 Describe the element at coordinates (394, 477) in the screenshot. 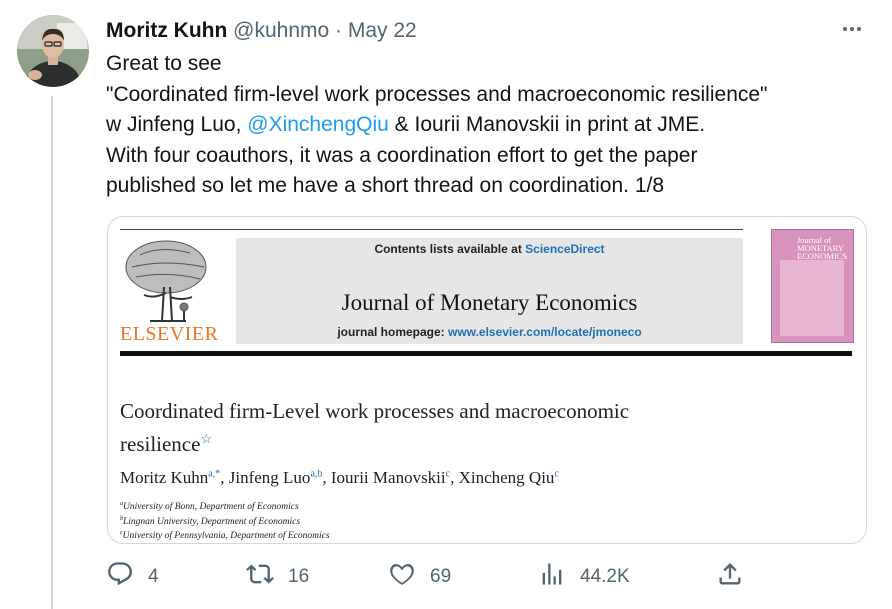

I see `author: Iourii Manovskiic,` at that location.